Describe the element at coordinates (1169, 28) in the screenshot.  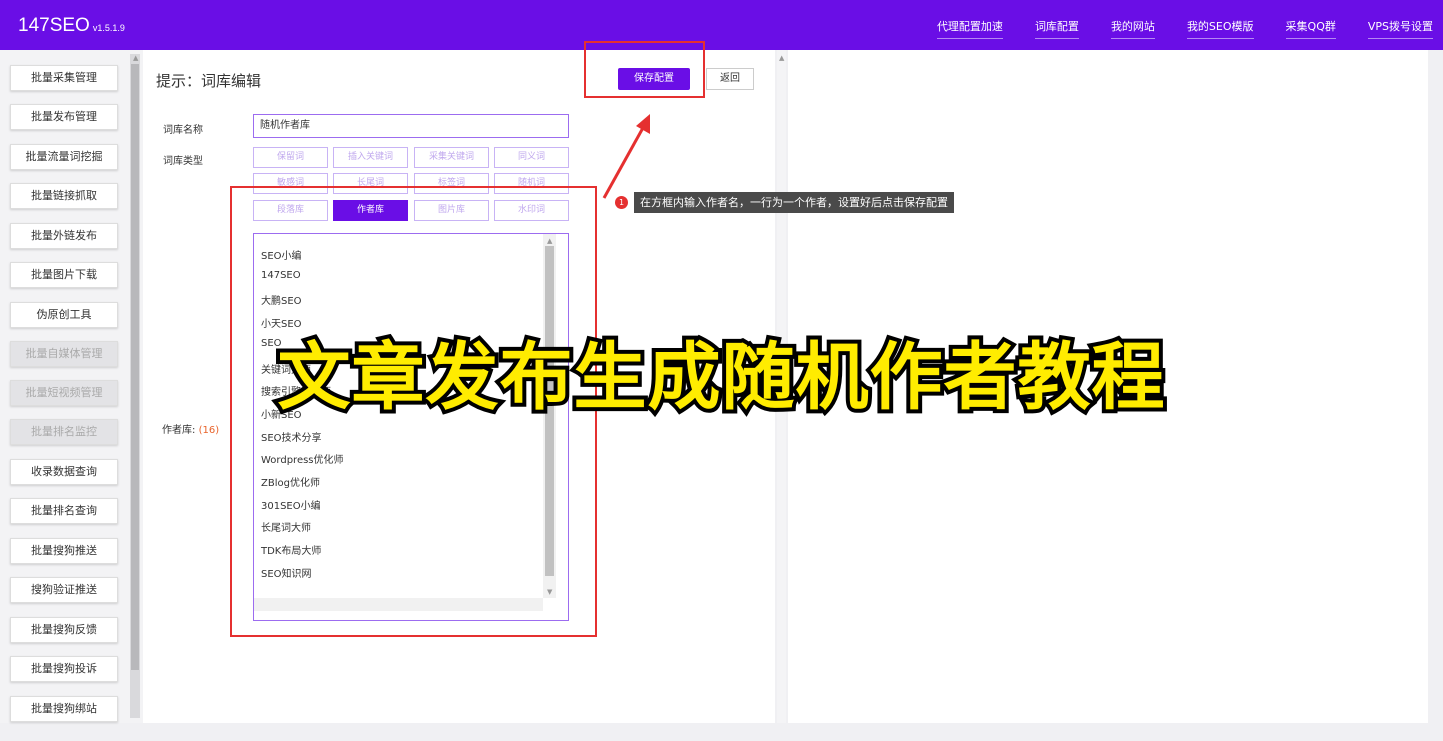
I see `top-nav: 代理配置加速 词库配置 我的网站 我的SEO模版 采集QQ群 VPS拨号设置` at that location.